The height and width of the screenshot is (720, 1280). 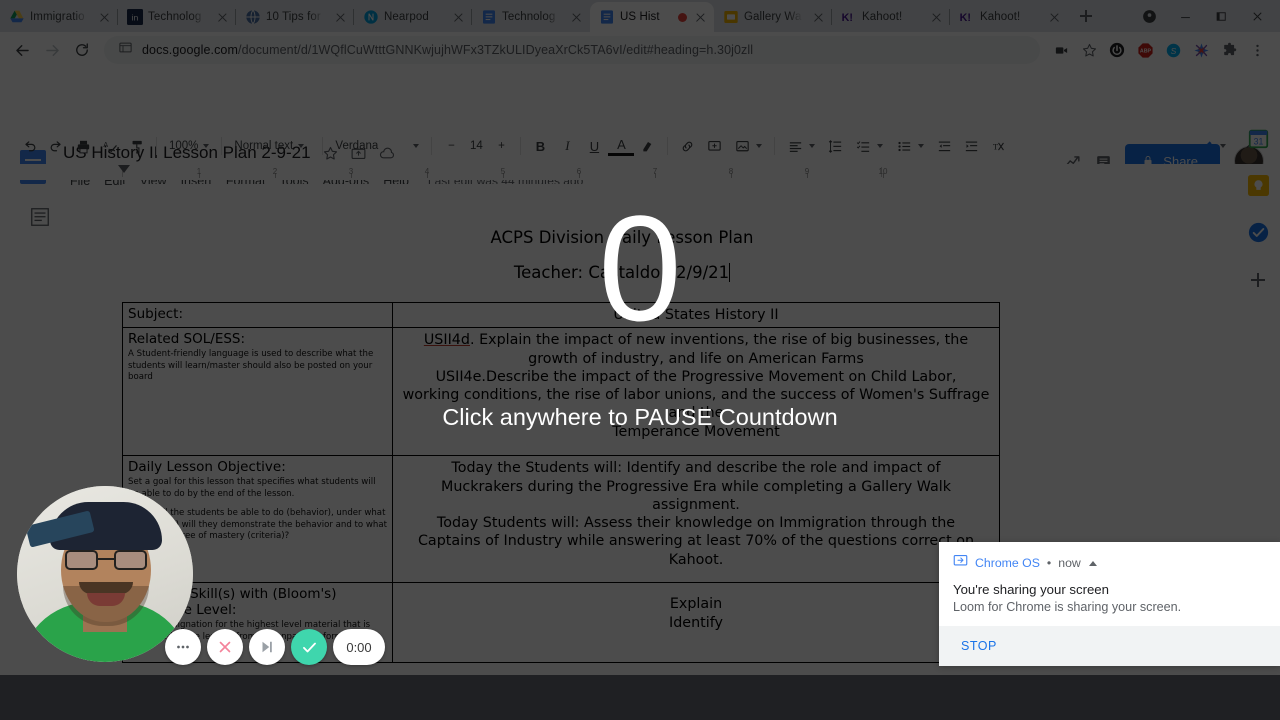 I want to click on chevron-up-icon, so click(x=1092, y=563).